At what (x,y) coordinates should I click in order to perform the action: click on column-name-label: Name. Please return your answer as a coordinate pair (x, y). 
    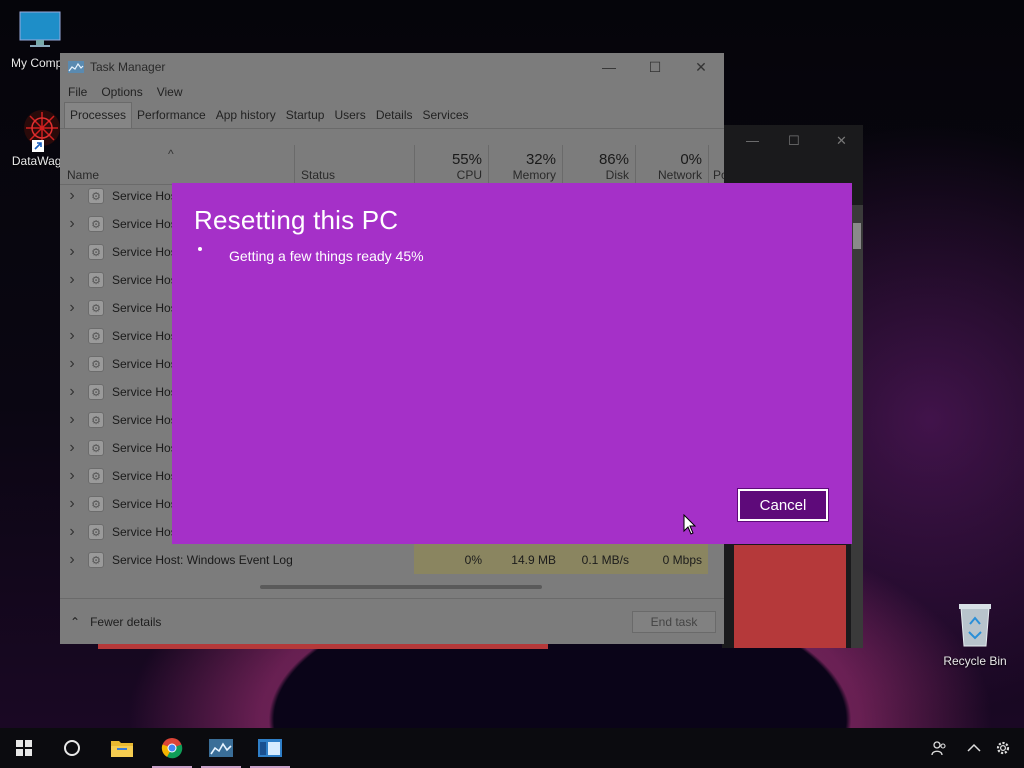
    Looking at the image, I should click on (83, 175).